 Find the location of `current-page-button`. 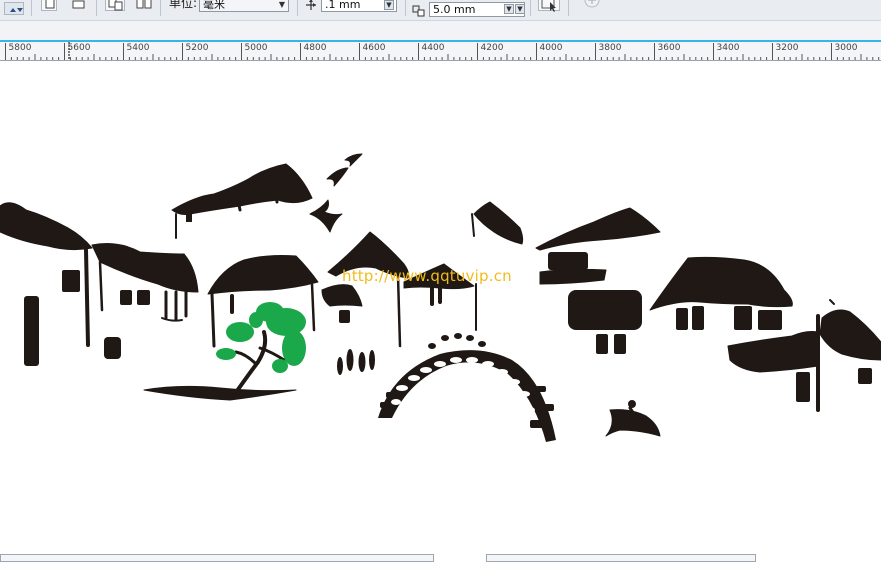

current-page-button is located at coordinates (143, 5).